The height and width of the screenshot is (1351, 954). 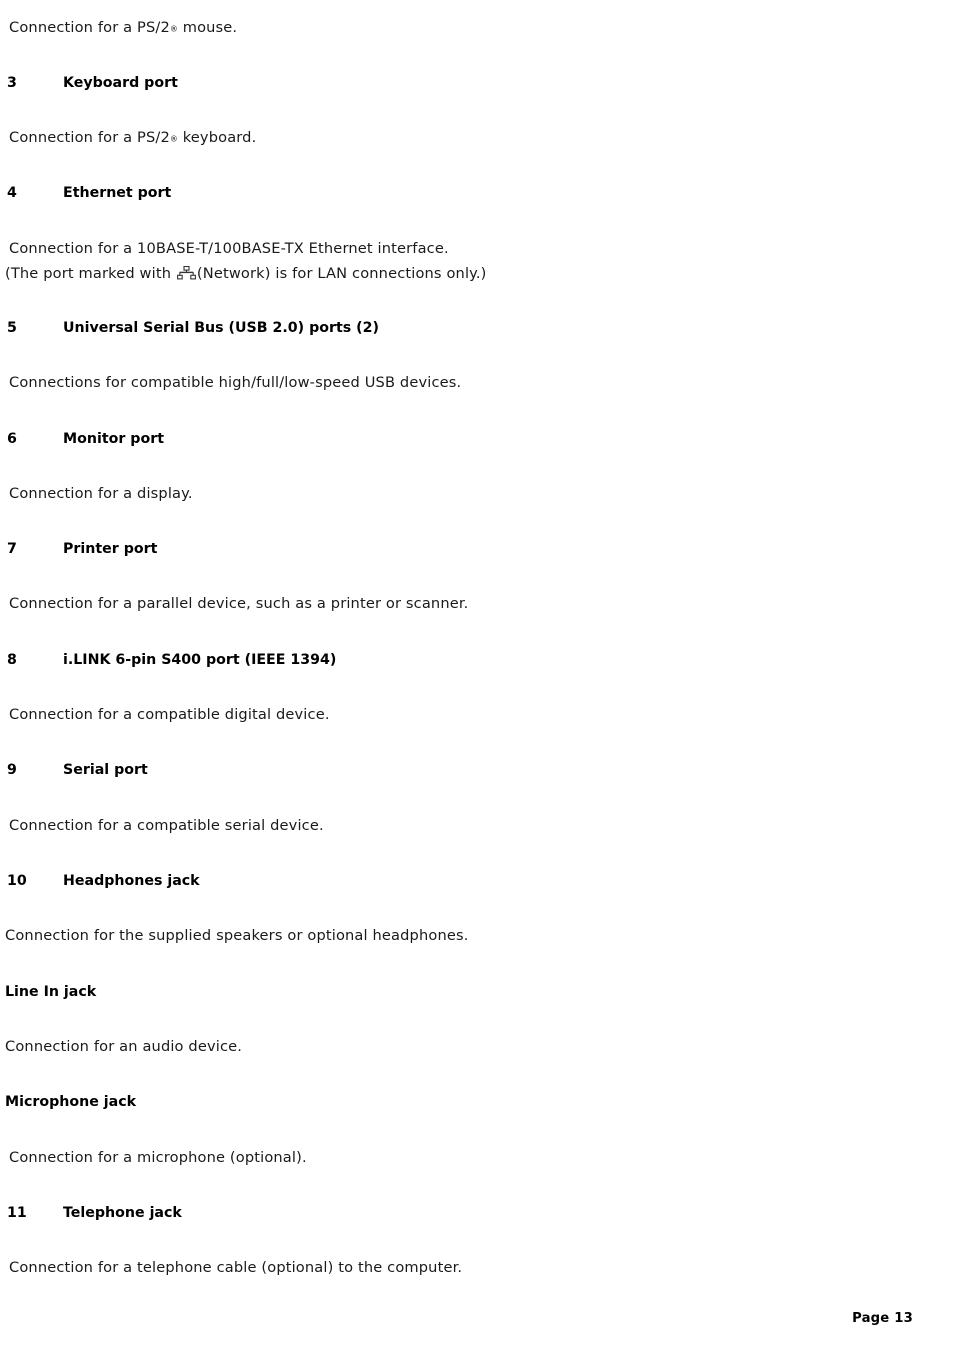 I want to click on entry-number-4: 4, so click(x=12, y=193).